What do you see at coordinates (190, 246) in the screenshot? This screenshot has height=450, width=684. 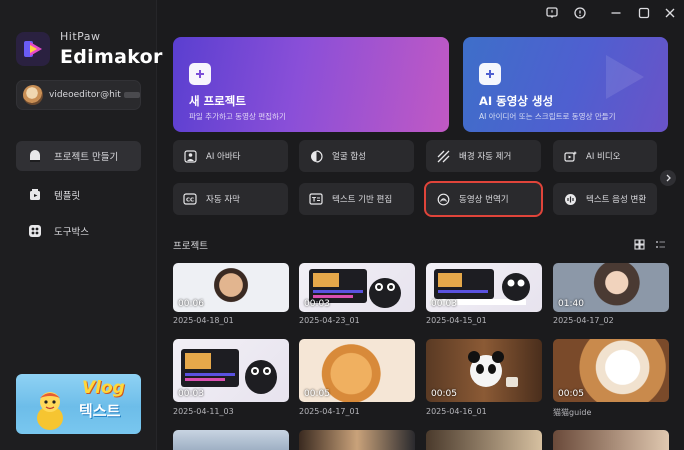 I see `projects-title: 프로젝트` at bounding box center [190, 246].